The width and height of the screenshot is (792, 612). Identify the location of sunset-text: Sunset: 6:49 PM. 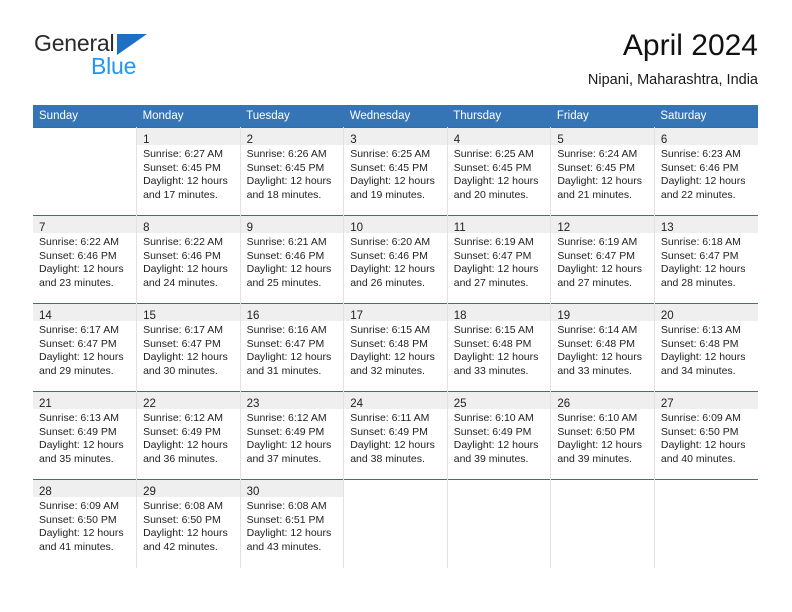
(78, 431).